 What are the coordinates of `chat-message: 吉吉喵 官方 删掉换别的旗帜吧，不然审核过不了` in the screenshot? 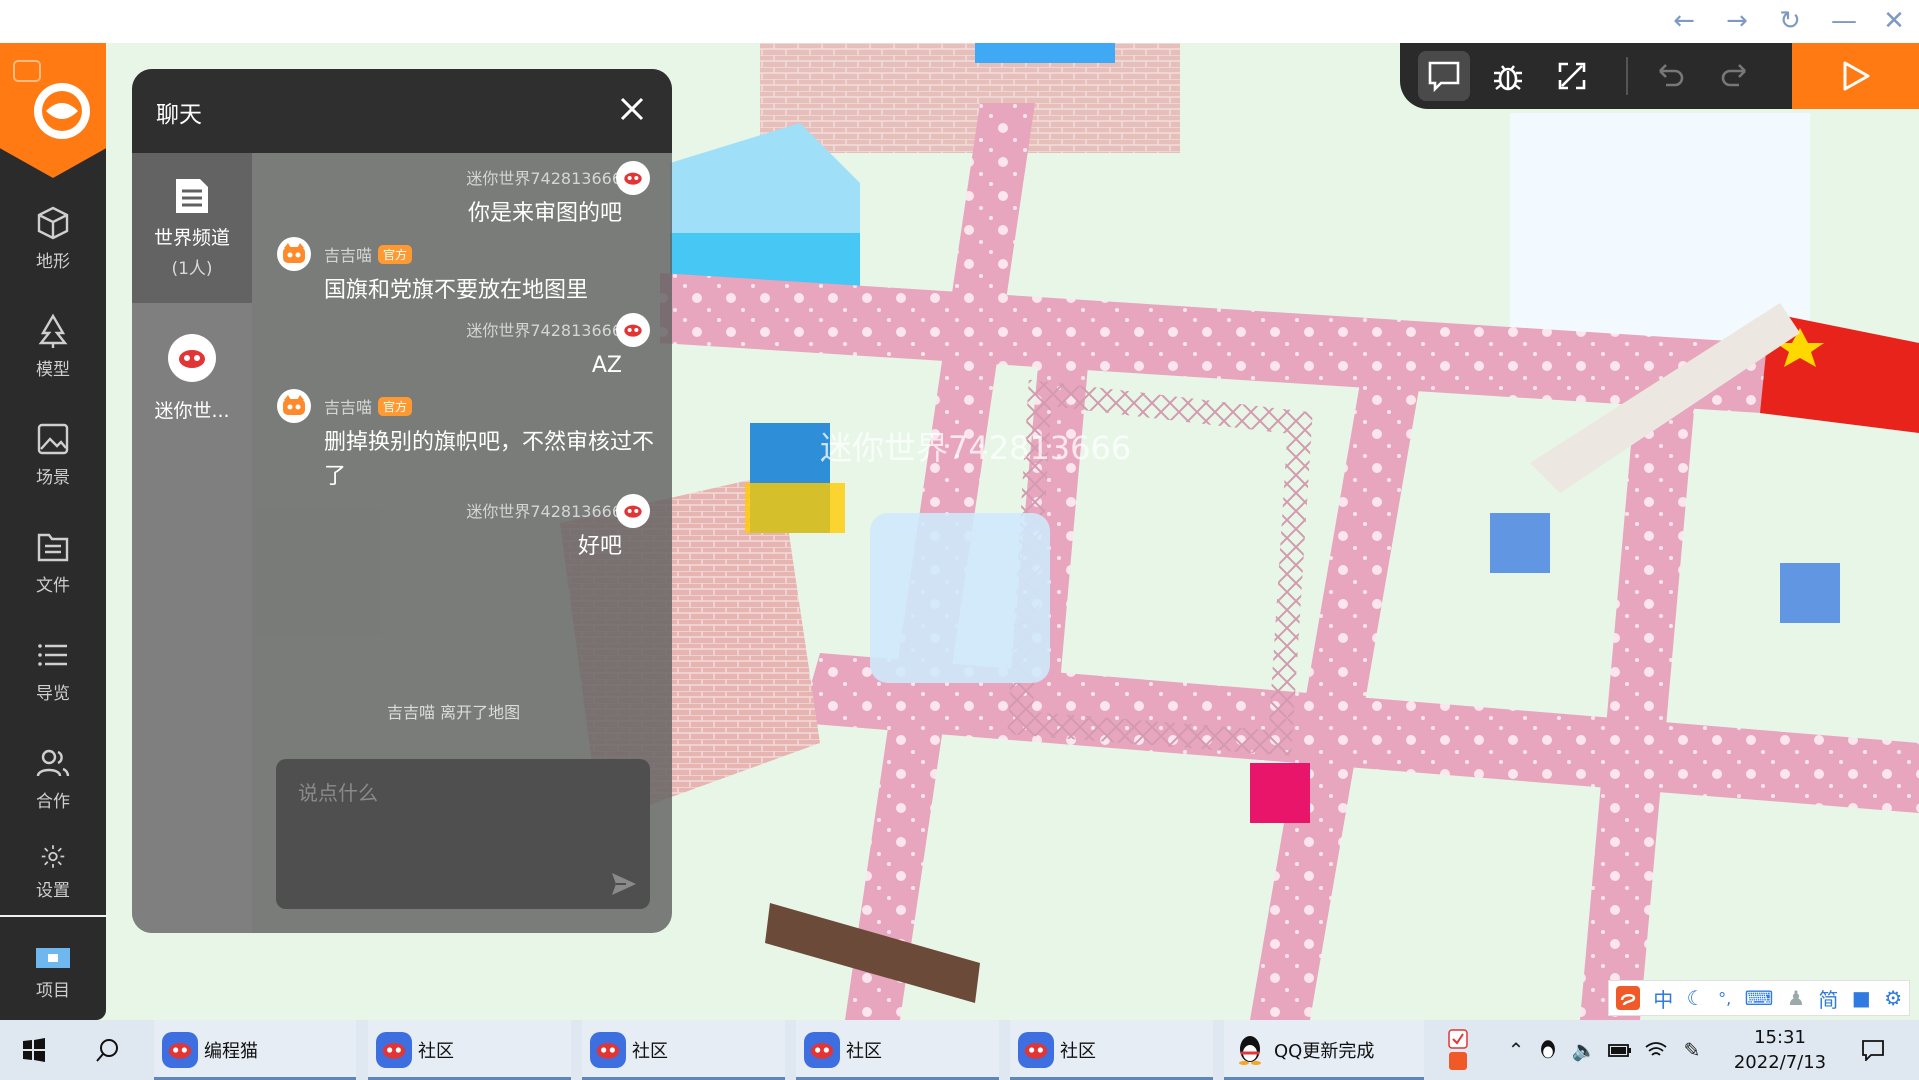 It's located at (489, 444).